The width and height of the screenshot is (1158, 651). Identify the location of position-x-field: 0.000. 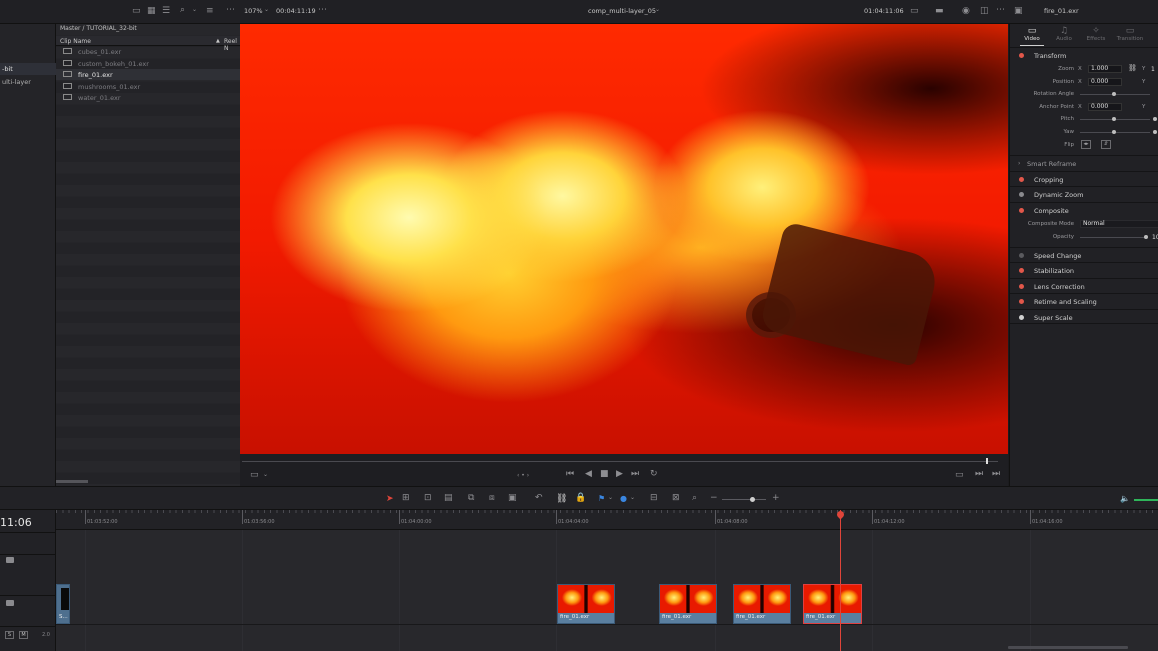
(1105, 82).